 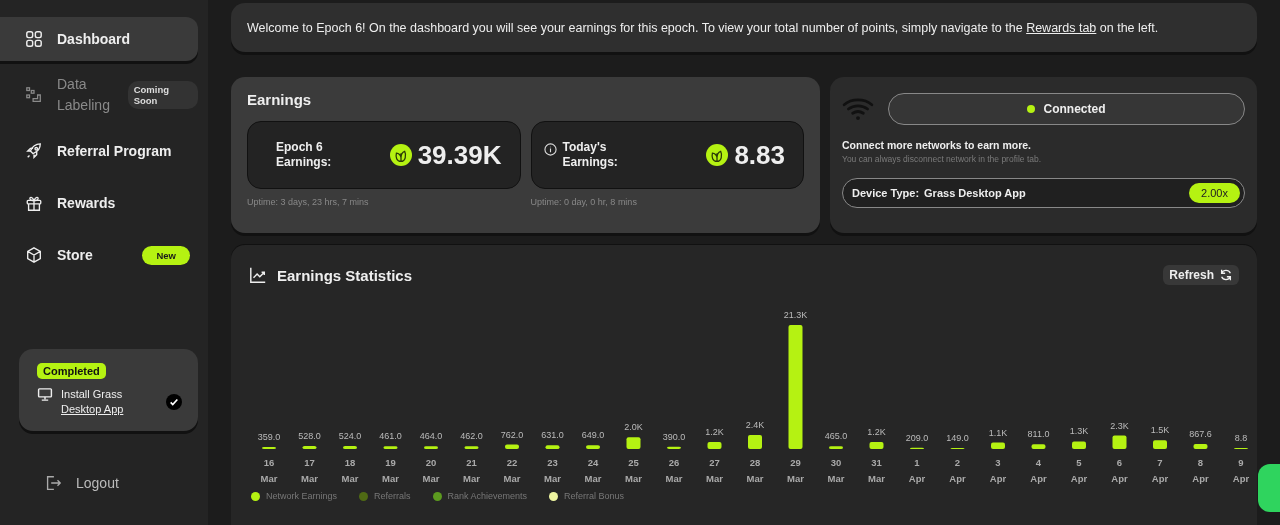 I want to click on category-label: 17 Mar, so click(x=309, y=470).